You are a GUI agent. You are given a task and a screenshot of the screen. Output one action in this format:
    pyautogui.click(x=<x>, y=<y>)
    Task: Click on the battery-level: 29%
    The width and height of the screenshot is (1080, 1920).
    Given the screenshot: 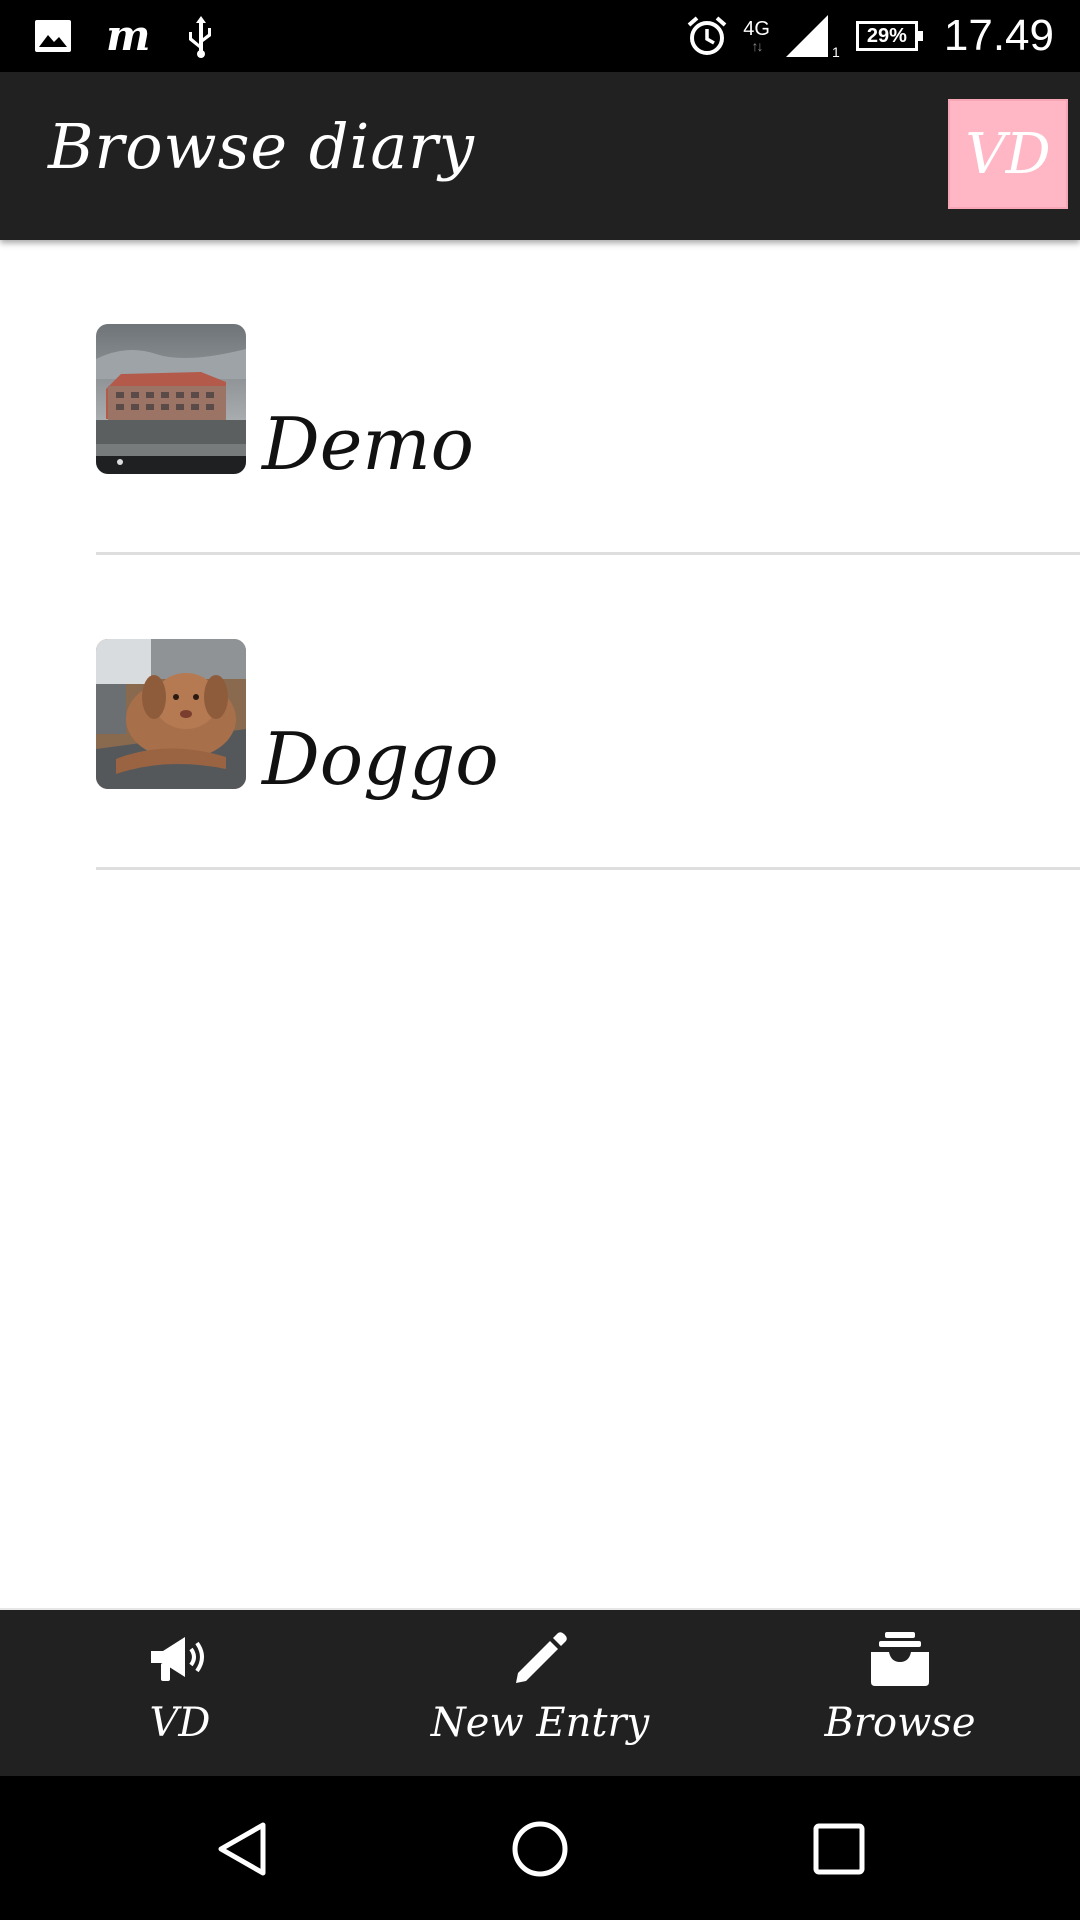 What is the action you would take?
    pyautogui.click(x=886, y=35)
    